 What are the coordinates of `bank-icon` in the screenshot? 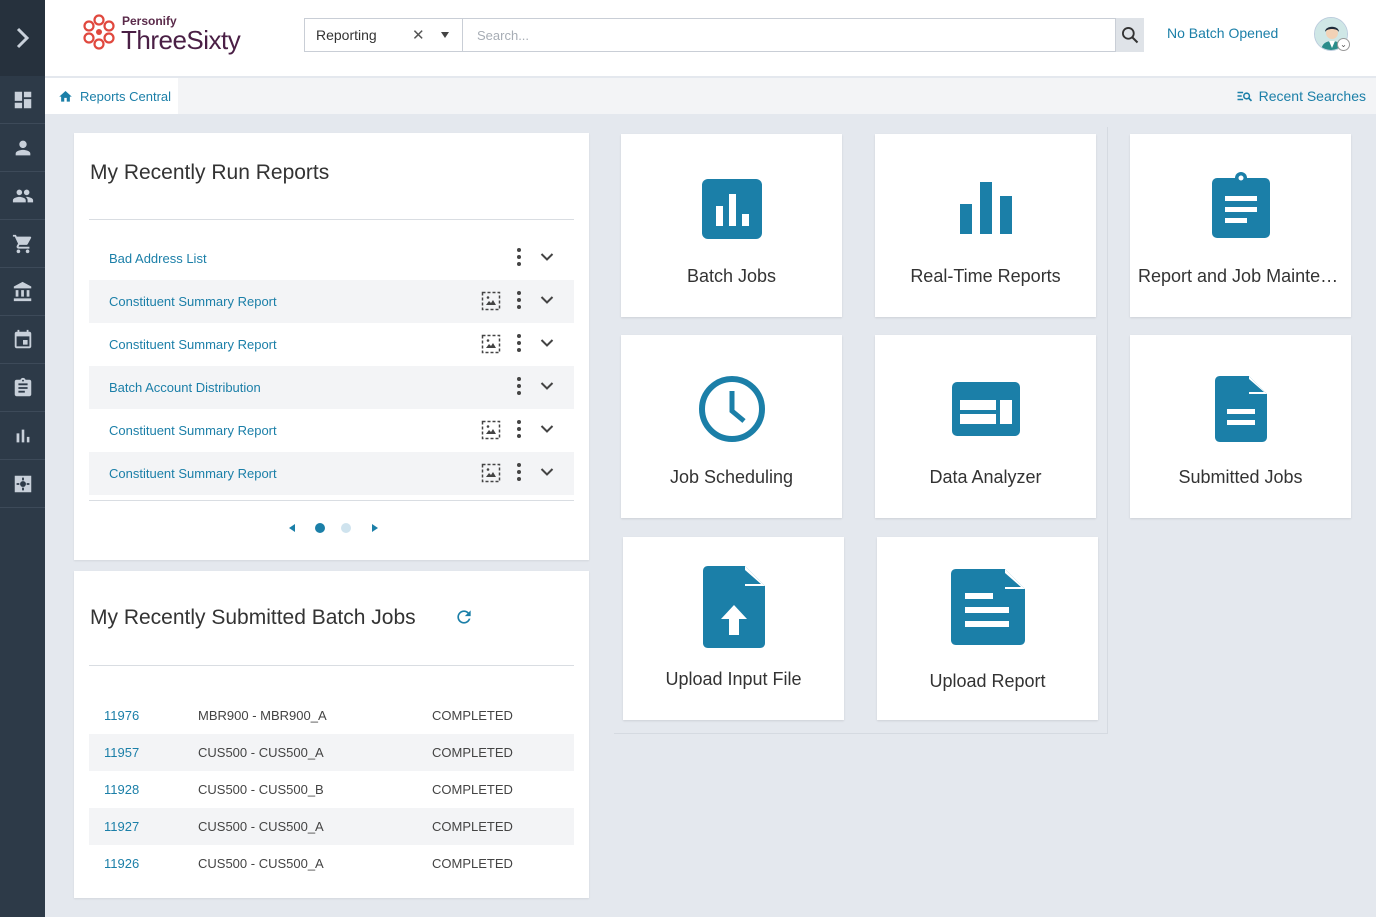 It's located at (22, 291).